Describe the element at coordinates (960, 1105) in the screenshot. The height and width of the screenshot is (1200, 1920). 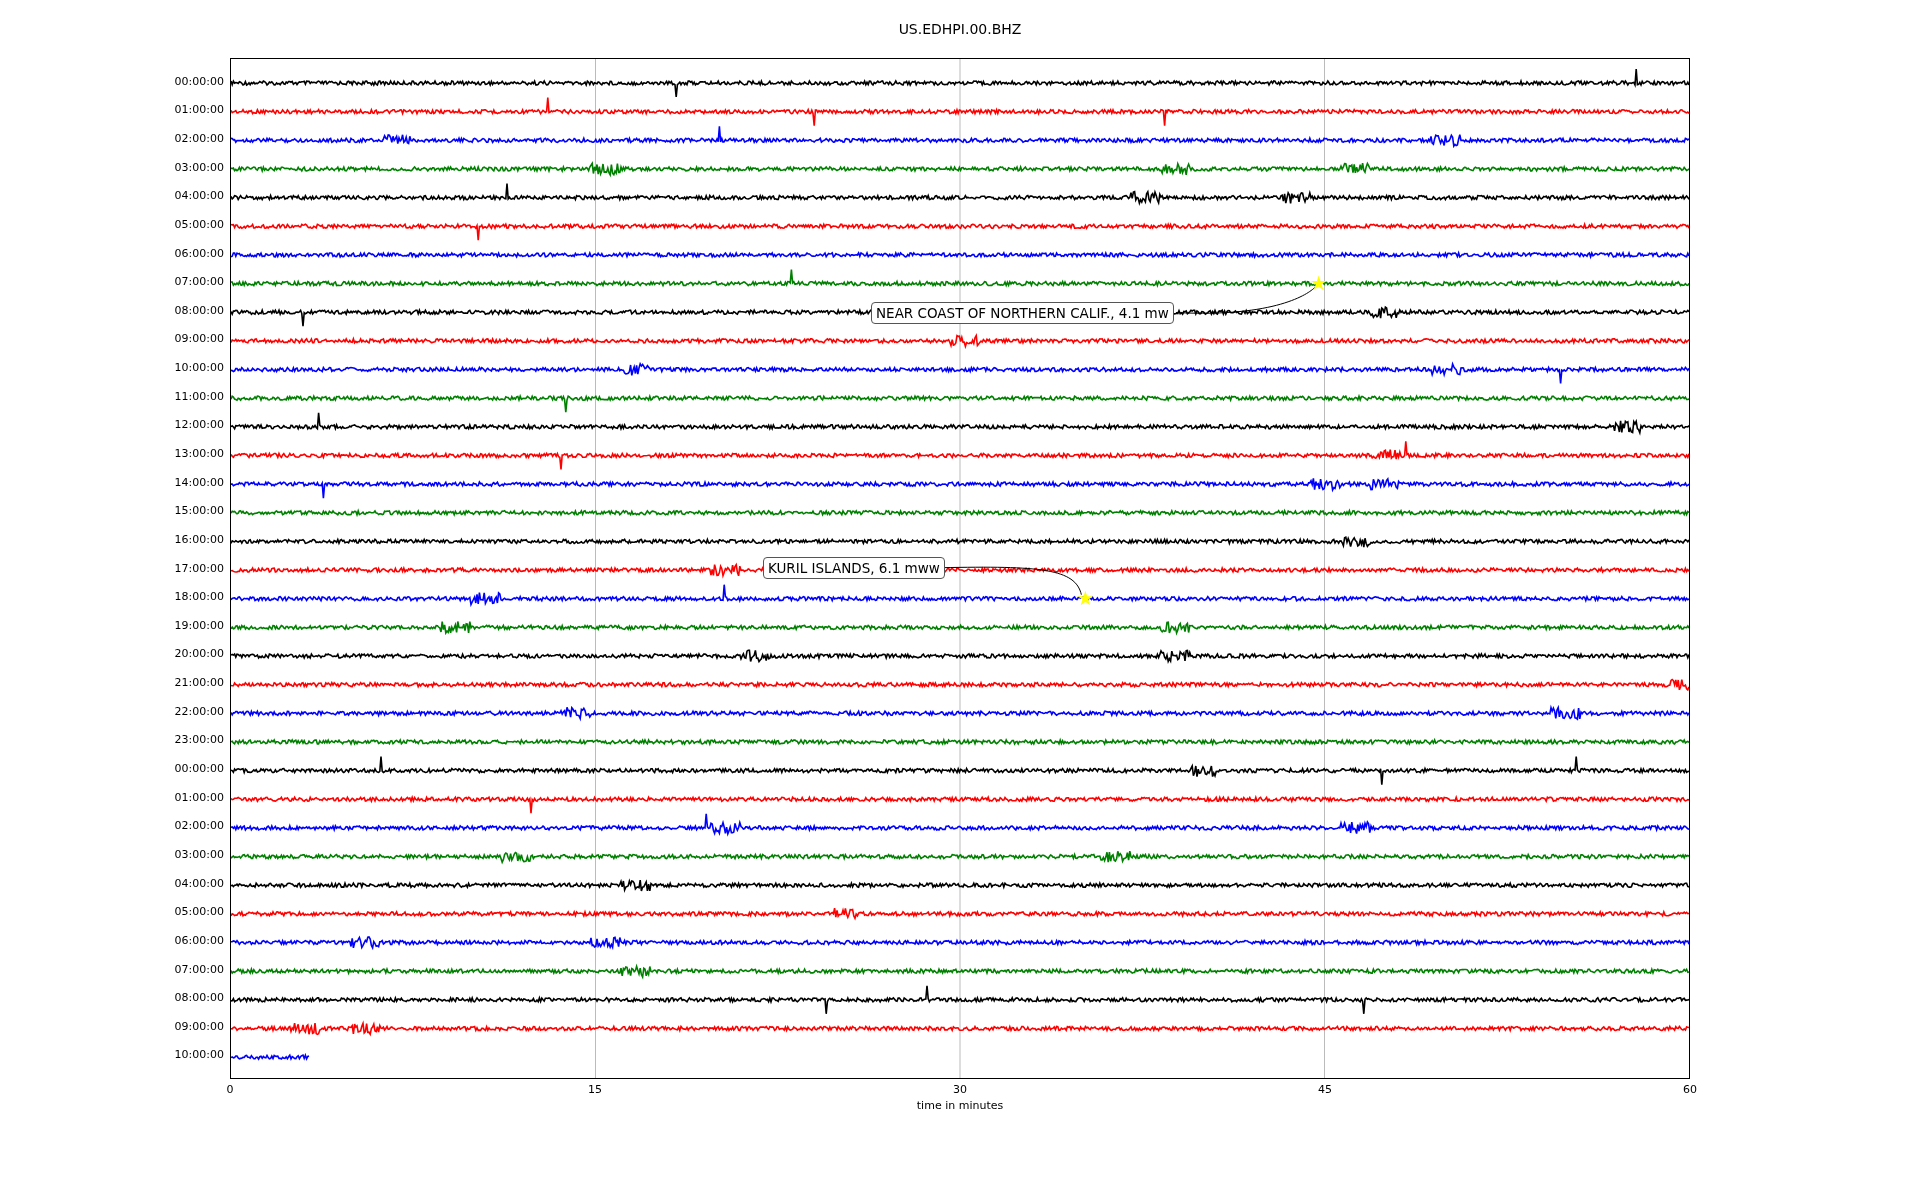
I see `axis-label: time in minutes` at that location.